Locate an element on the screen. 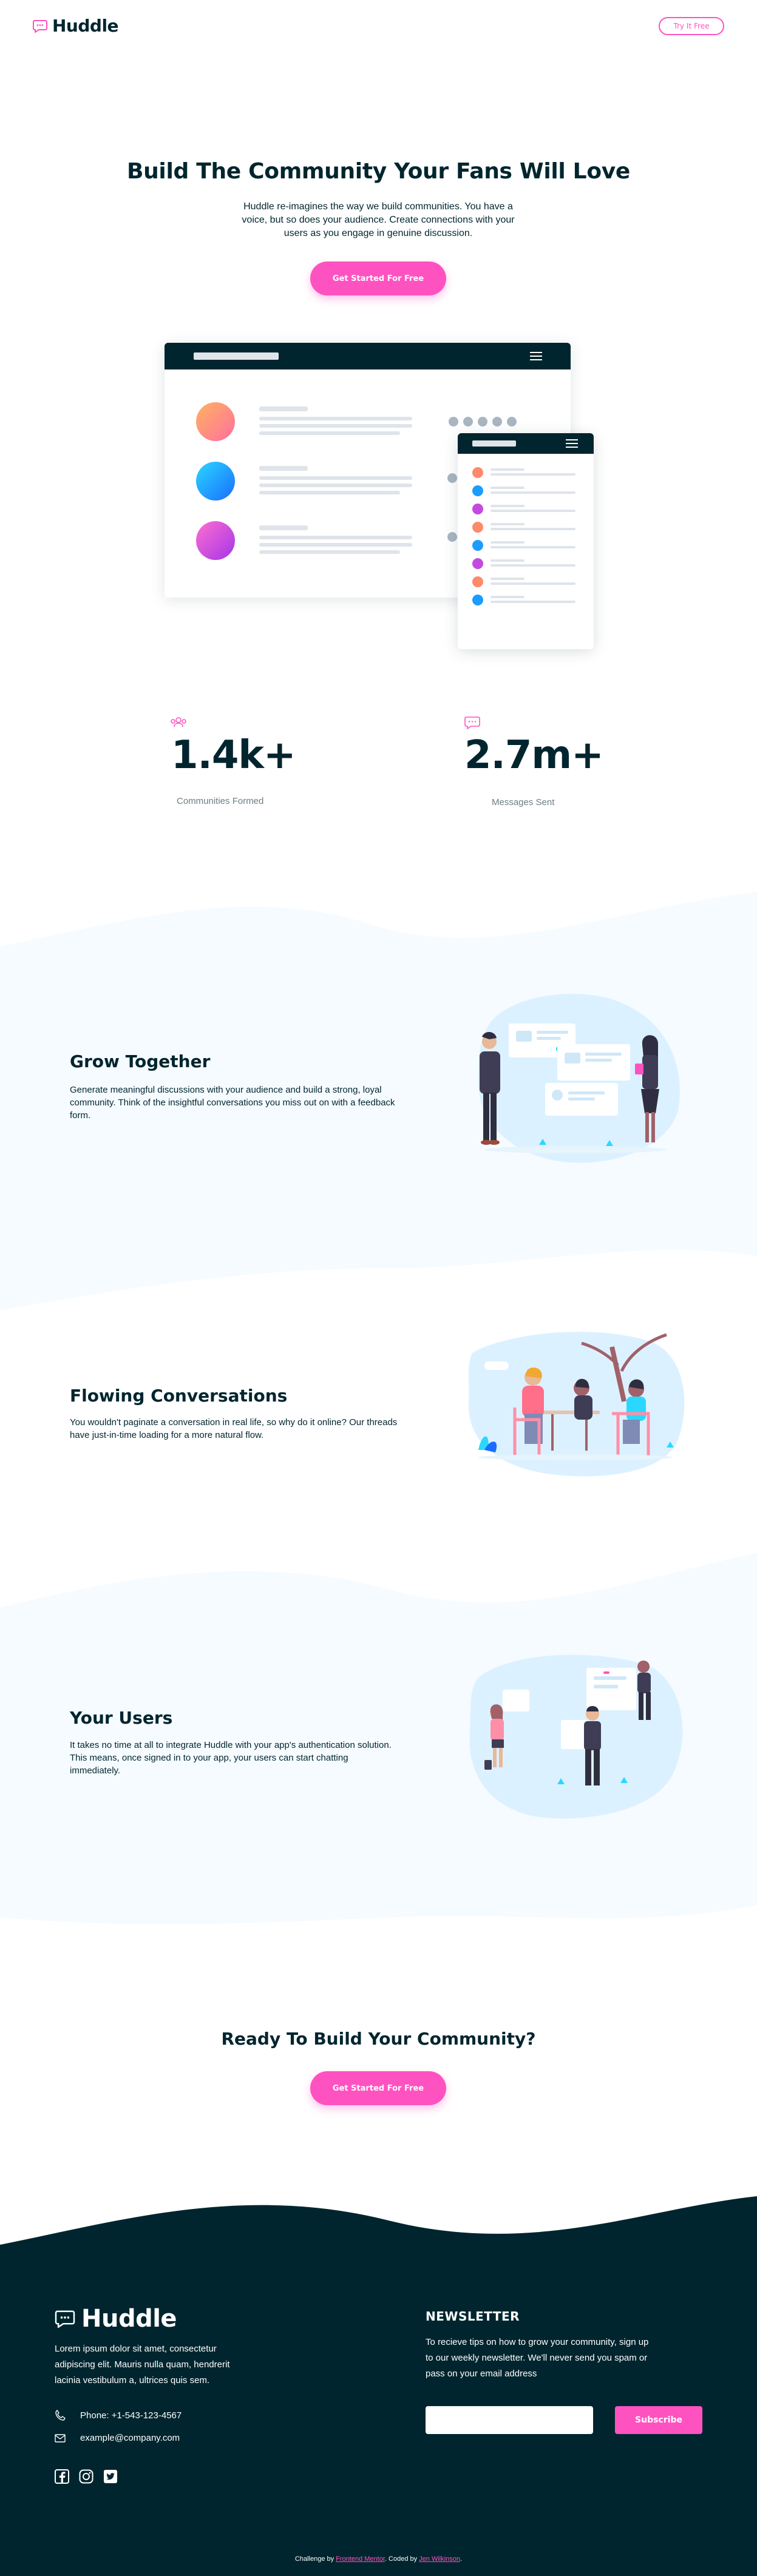 This screenshot has height=2576, width=757. attribution-prefix: Challenge by is located at coordinates (314, 2559).